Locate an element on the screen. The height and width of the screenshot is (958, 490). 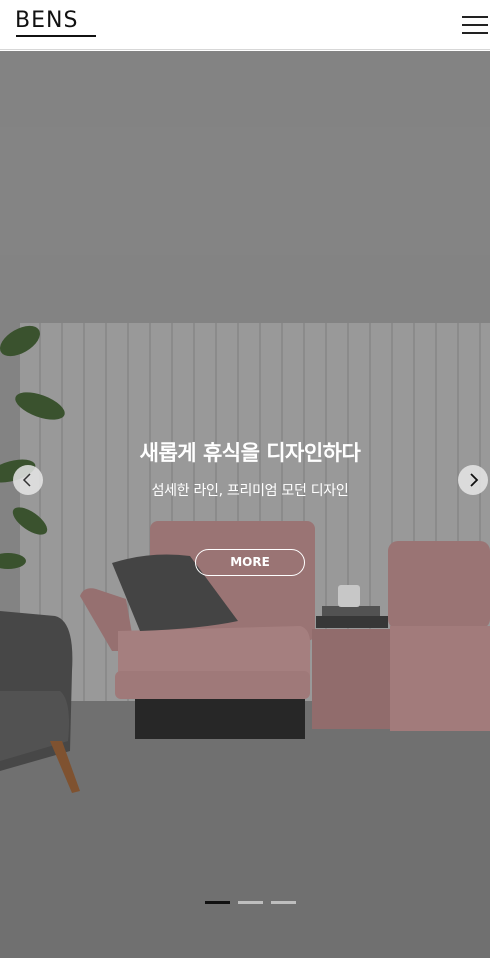
hero-subtitle: 섬세한 라인, 프리미엄 모던 디자인 is located at coordinates (250, 491).